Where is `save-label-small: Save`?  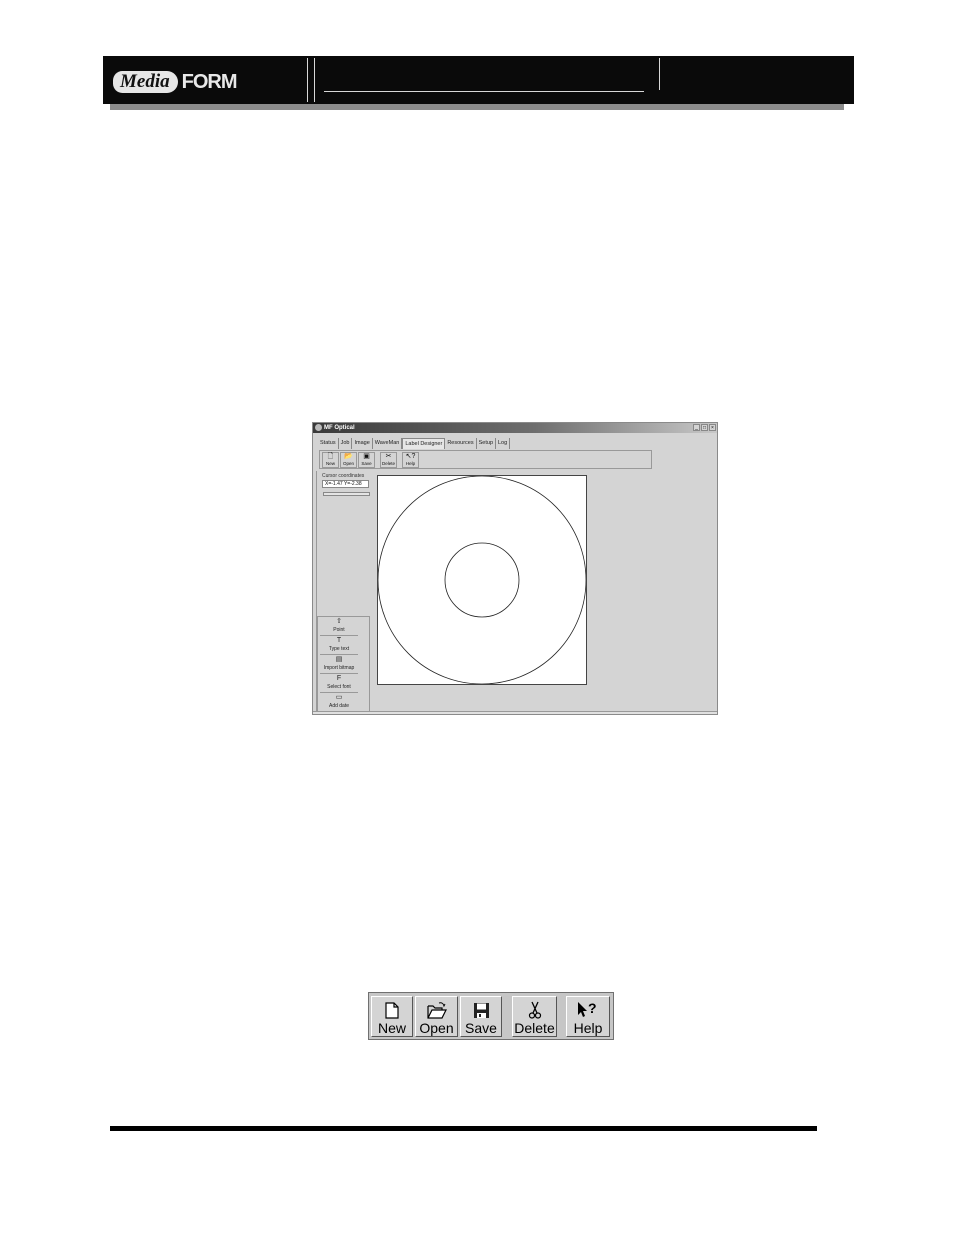 save-label-small: Save is located at coordinates (366, 463).